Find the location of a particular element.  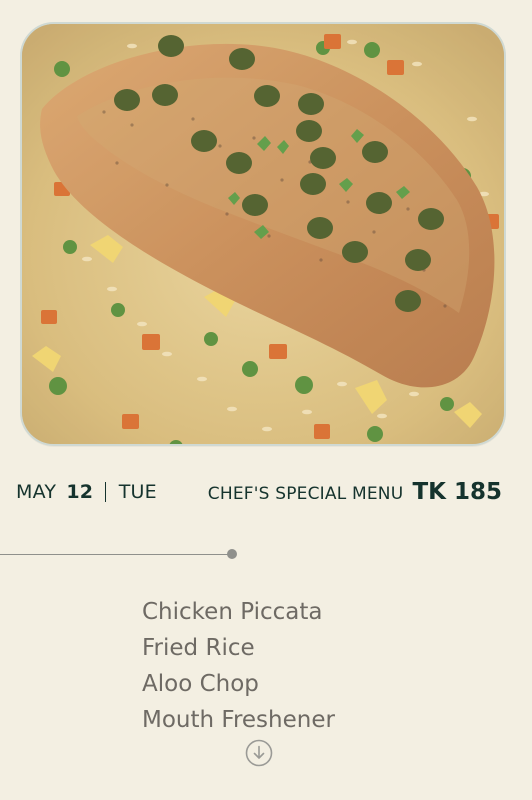

menu-meta-row: MAY 12 TUE CHEF'S SPECIAL MENU TK 185 is located at coordinates (259, 492).